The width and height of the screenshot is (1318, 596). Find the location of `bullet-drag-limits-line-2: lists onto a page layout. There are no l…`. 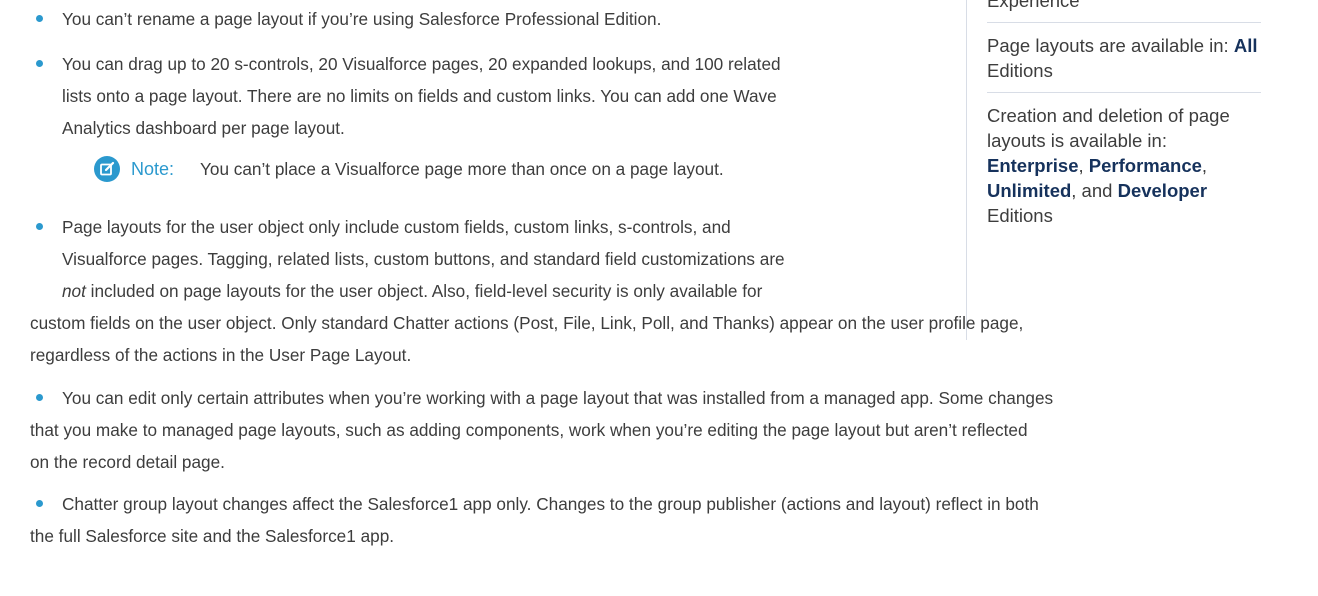

bullet-drag-limits-line-2: lists onto a page layout. There are no l… is located at coordinates (419, 96).